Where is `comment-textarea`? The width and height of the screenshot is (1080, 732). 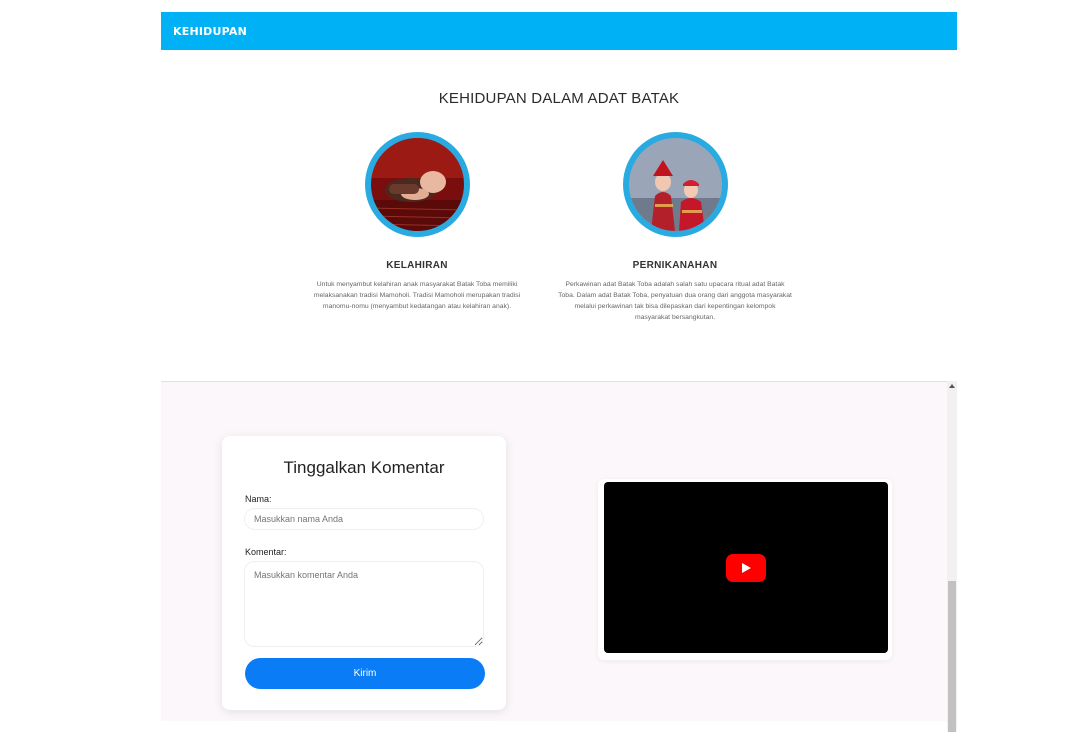
comment-textarea is located at coordinates (364, 604).